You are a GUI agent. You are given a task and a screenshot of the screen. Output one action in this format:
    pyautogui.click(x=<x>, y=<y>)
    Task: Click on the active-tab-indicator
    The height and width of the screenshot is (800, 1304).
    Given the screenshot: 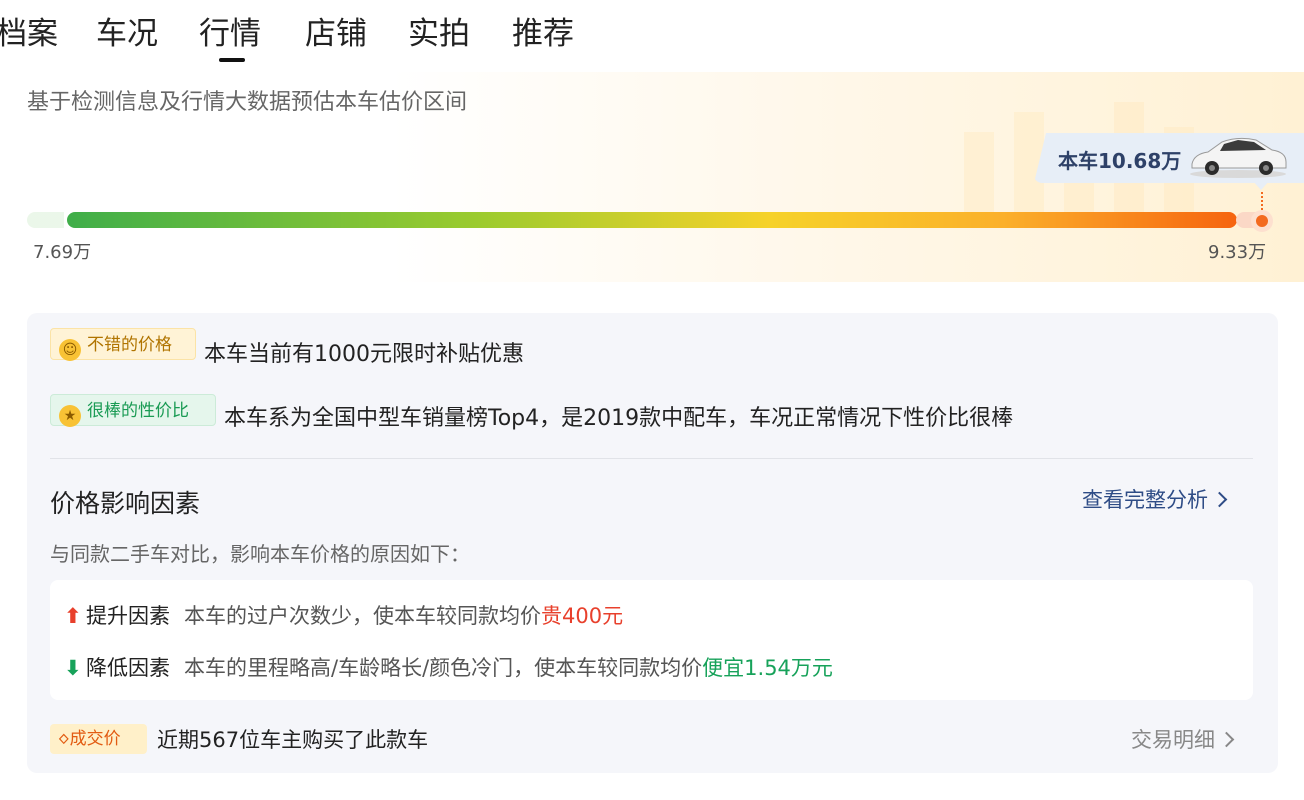 What is the action you would take?
    pyautogui.click(x=232, y=60)
    